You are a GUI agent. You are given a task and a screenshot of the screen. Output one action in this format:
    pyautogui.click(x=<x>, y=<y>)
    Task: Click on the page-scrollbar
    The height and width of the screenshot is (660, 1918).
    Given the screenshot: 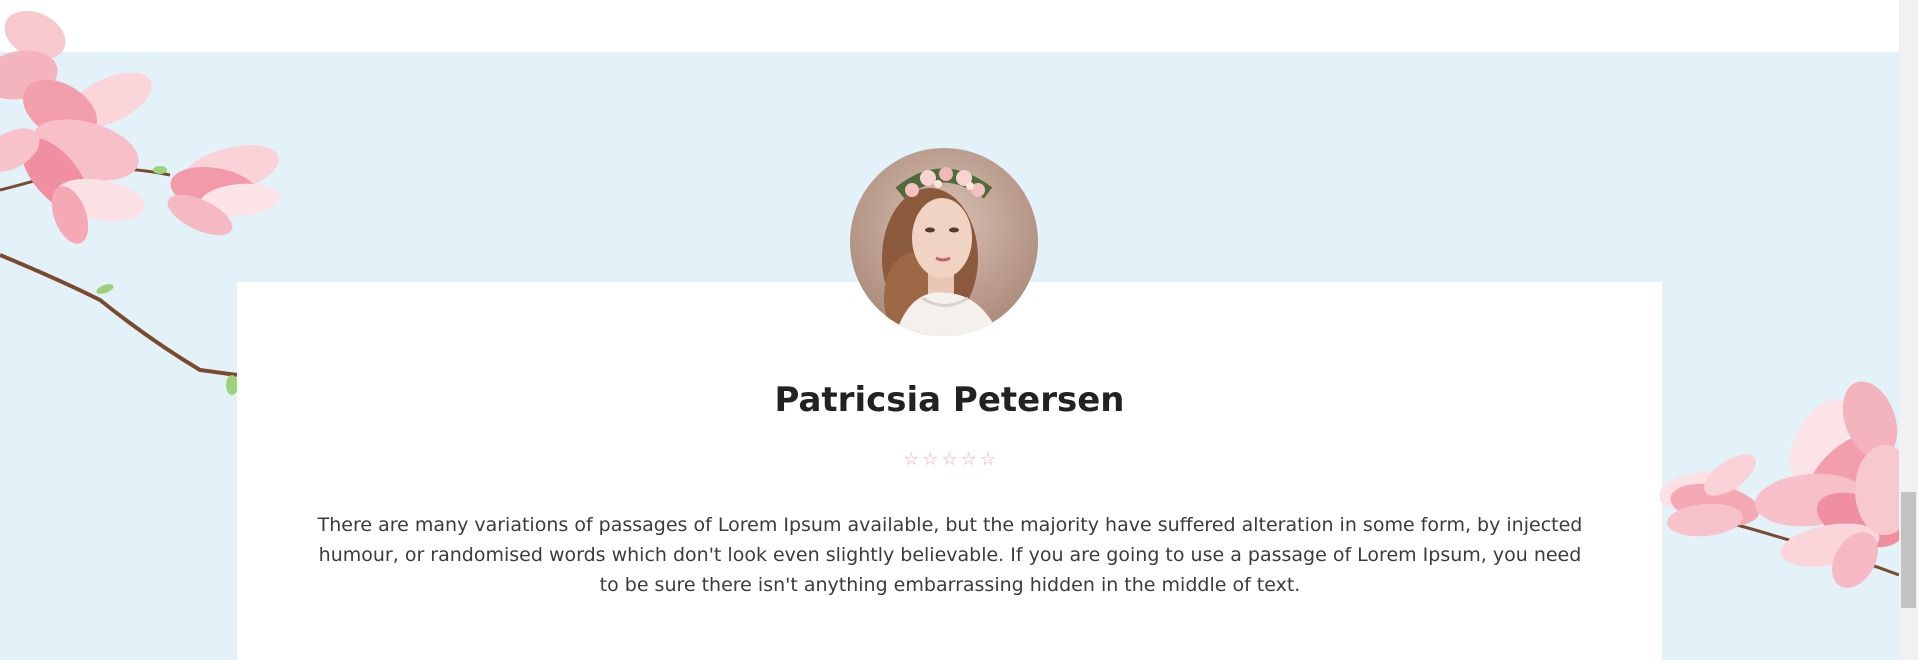 What is the action you would take?
    pyautogui.click(x=1908, y=330)
    